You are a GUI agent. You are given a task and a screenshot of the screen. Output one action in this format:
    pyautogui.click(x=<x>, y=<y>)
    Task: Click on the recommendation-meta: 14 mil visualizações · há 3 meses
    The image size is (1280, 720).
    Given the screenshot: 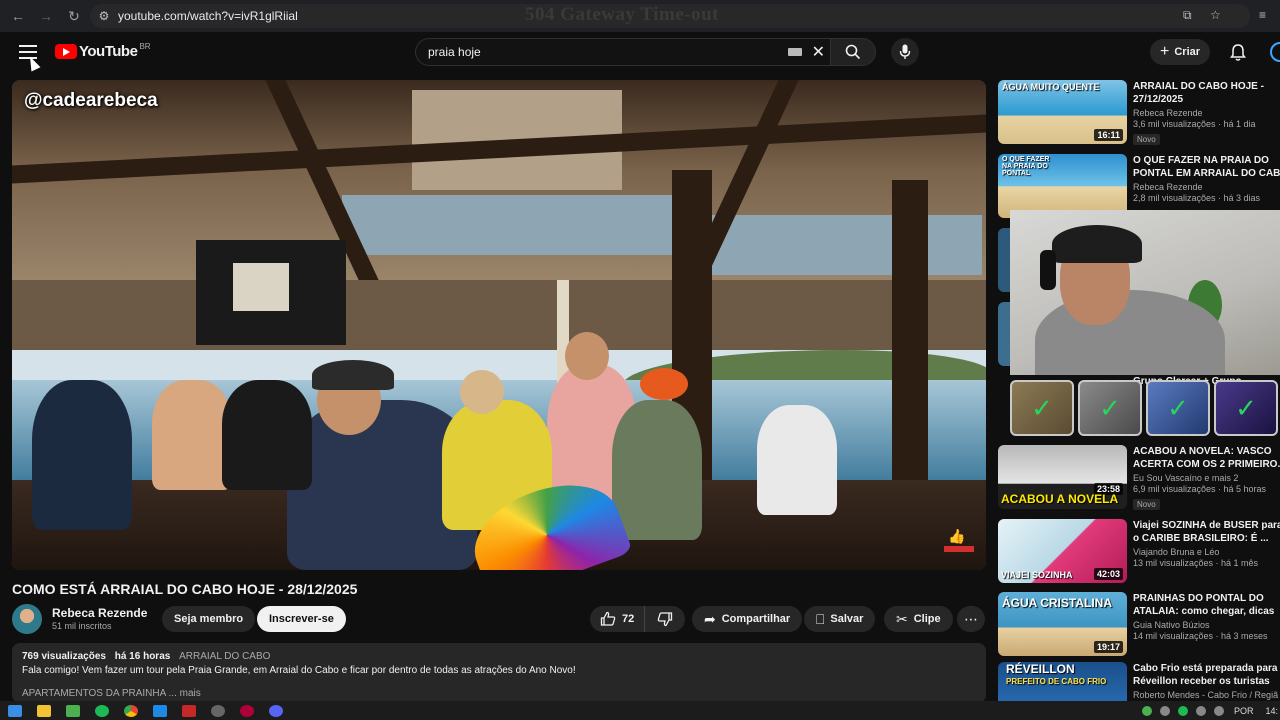 What is the action you would take?
    pyautogui.click(x=1200, y=636)
    